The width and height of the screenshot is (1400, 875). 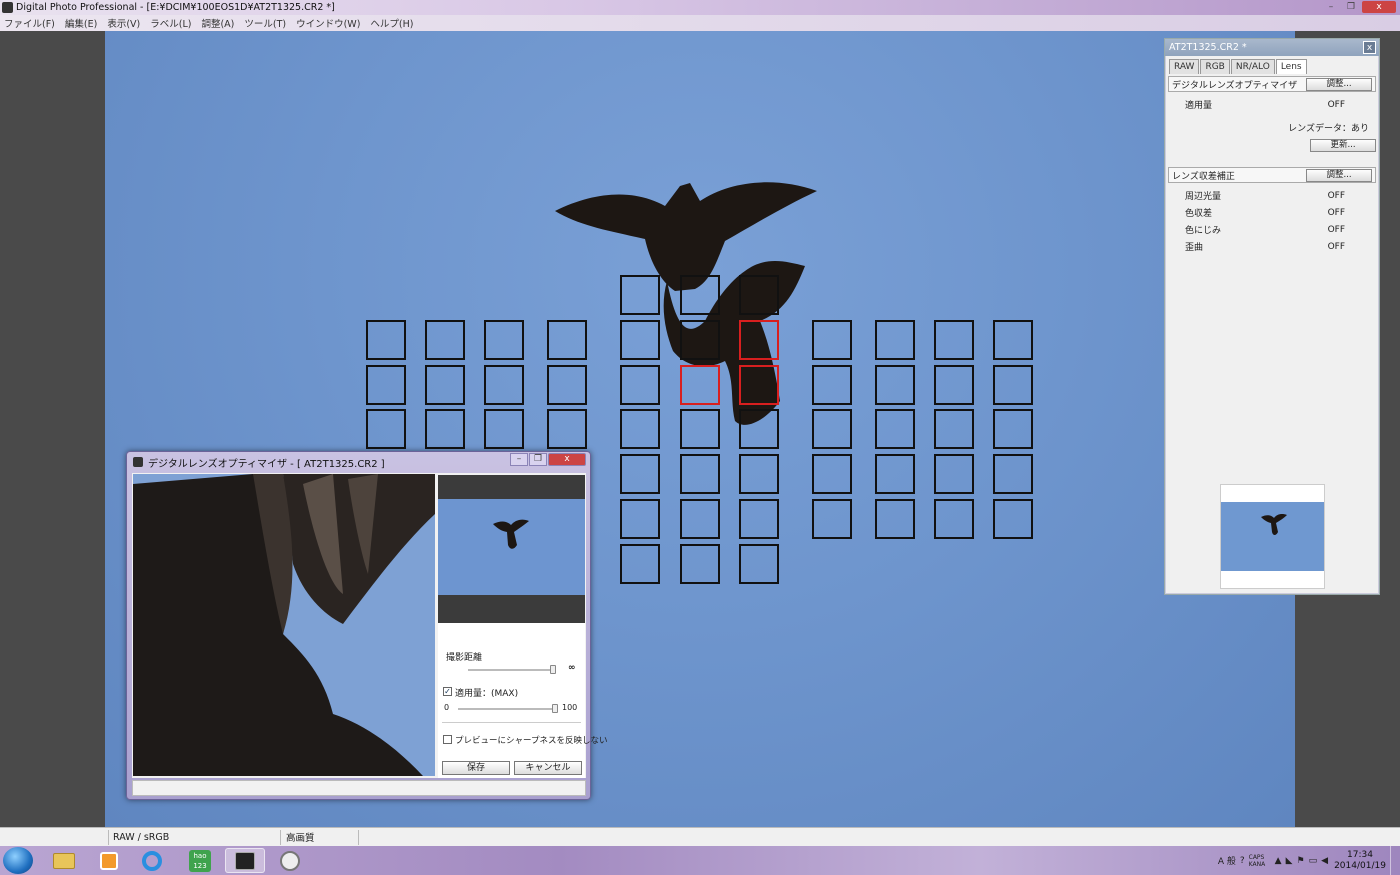 What do you see at coordinates (464, 658) in the screenshot?
I see `distance-label: 撮影距離` at bounding box center [464, 658].